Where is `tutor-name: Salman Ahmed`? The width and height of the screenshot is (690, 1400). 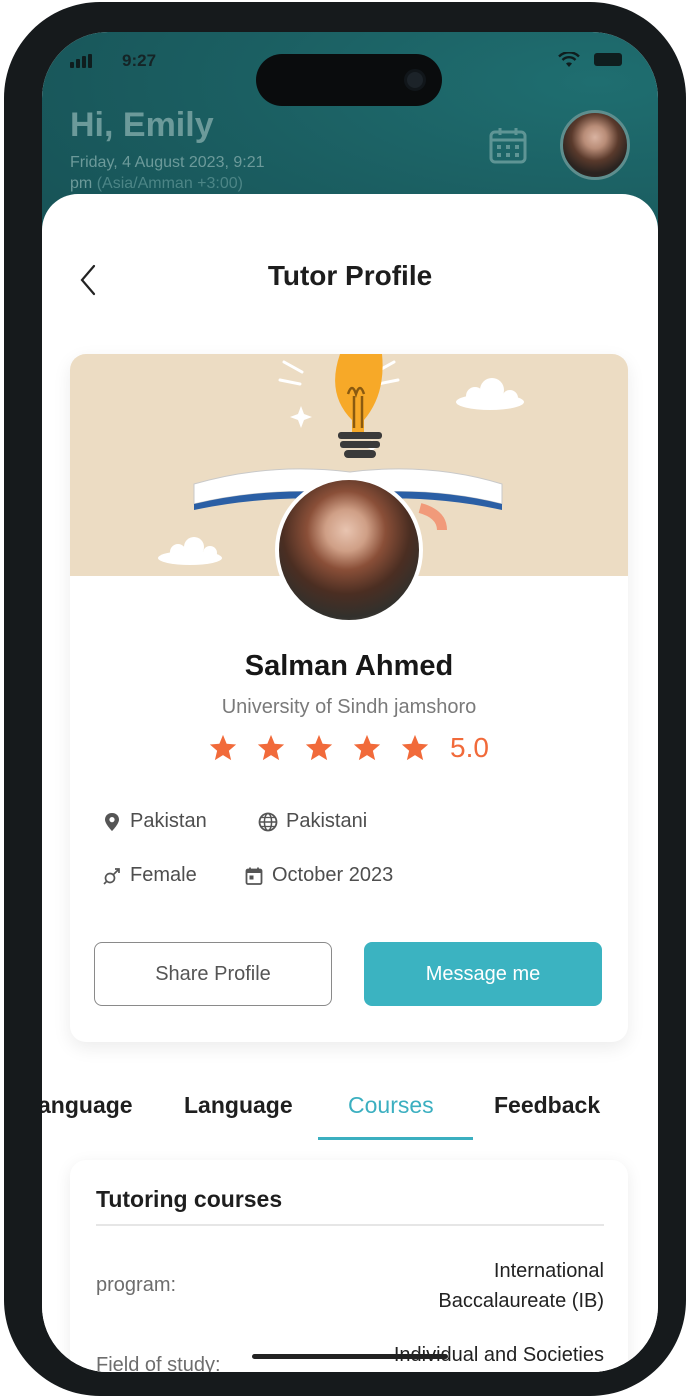 tutor-name: Salman Ahmed is located at coordinates (349, 666).